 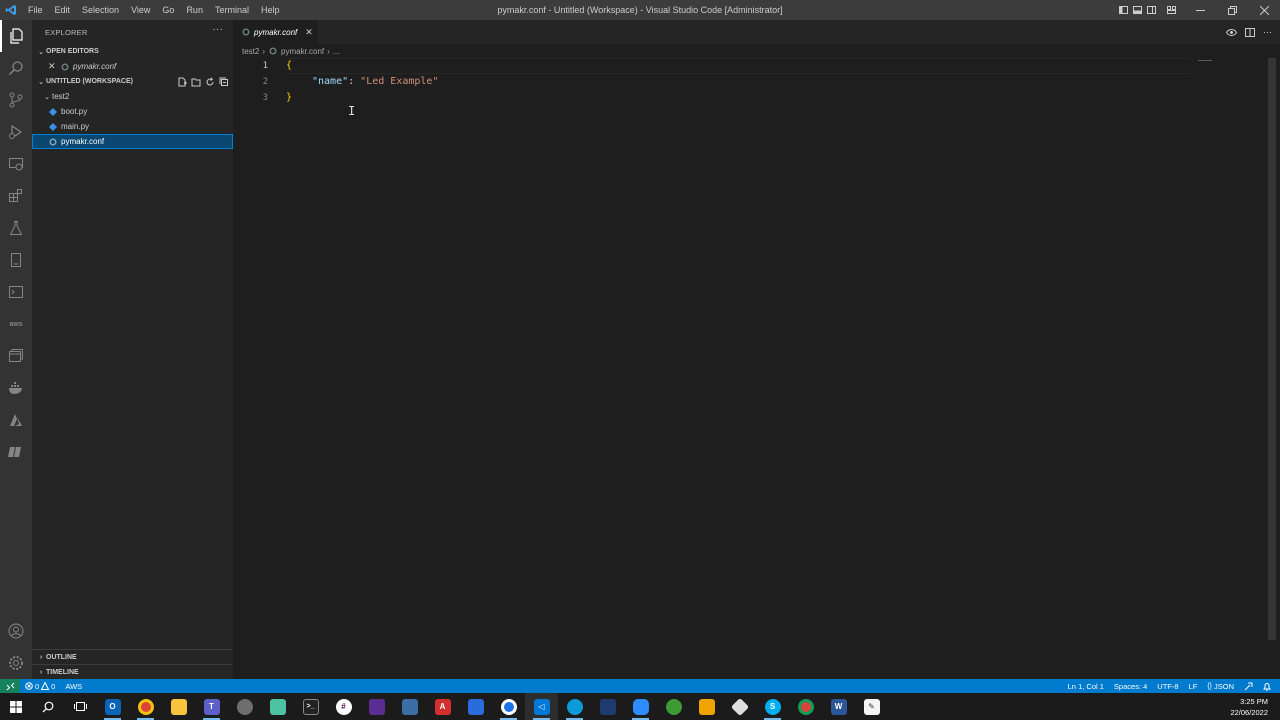 What do you see at coordinates (41, 657) in the screenshot?
I see `chevron-right-icon: ›` at bounding box center [41, 657].